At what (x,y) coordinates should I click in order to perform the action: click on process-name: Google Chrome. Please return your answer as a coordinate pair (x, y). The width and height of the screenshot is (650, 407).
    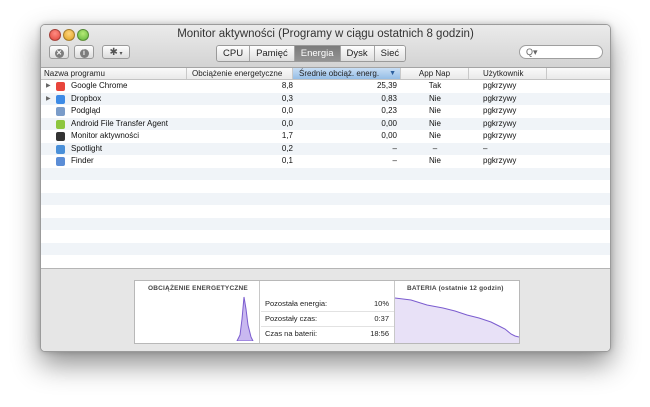
    Looking at the image, I should click on (99, 85).